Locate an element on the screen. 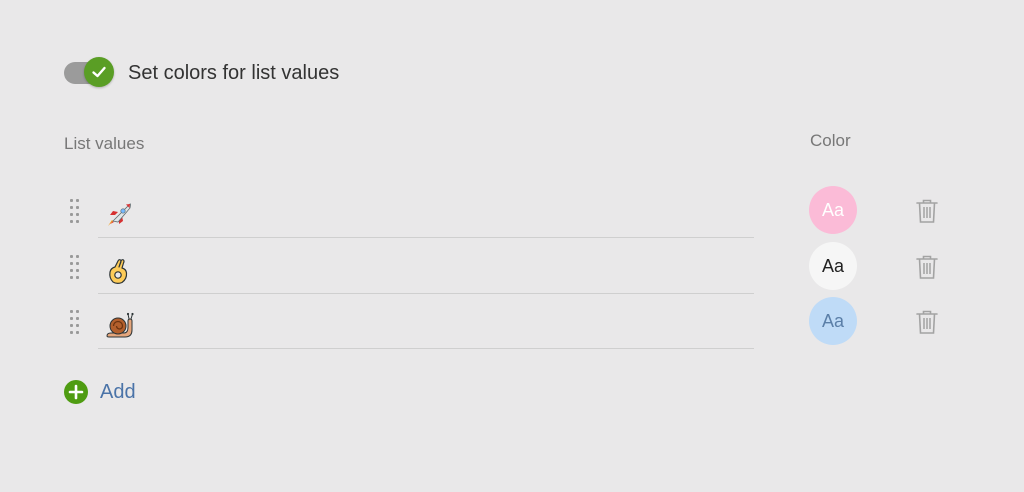  plus-circle-icon is located at coordinates (76, 392).